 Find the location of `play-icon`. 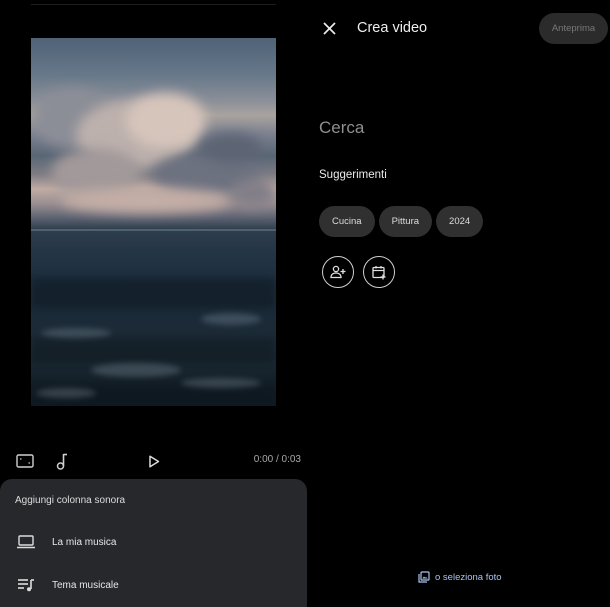

play-icon is located at coordinates (154, 461).